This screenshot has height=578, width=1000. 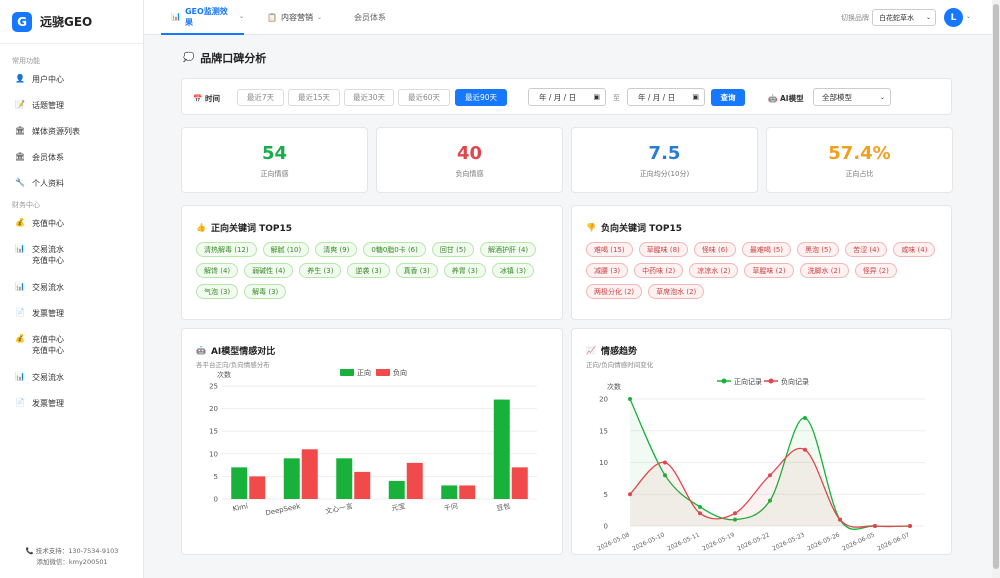 I want to click on menu-label: 充值中心, so click(x=48, y=350).